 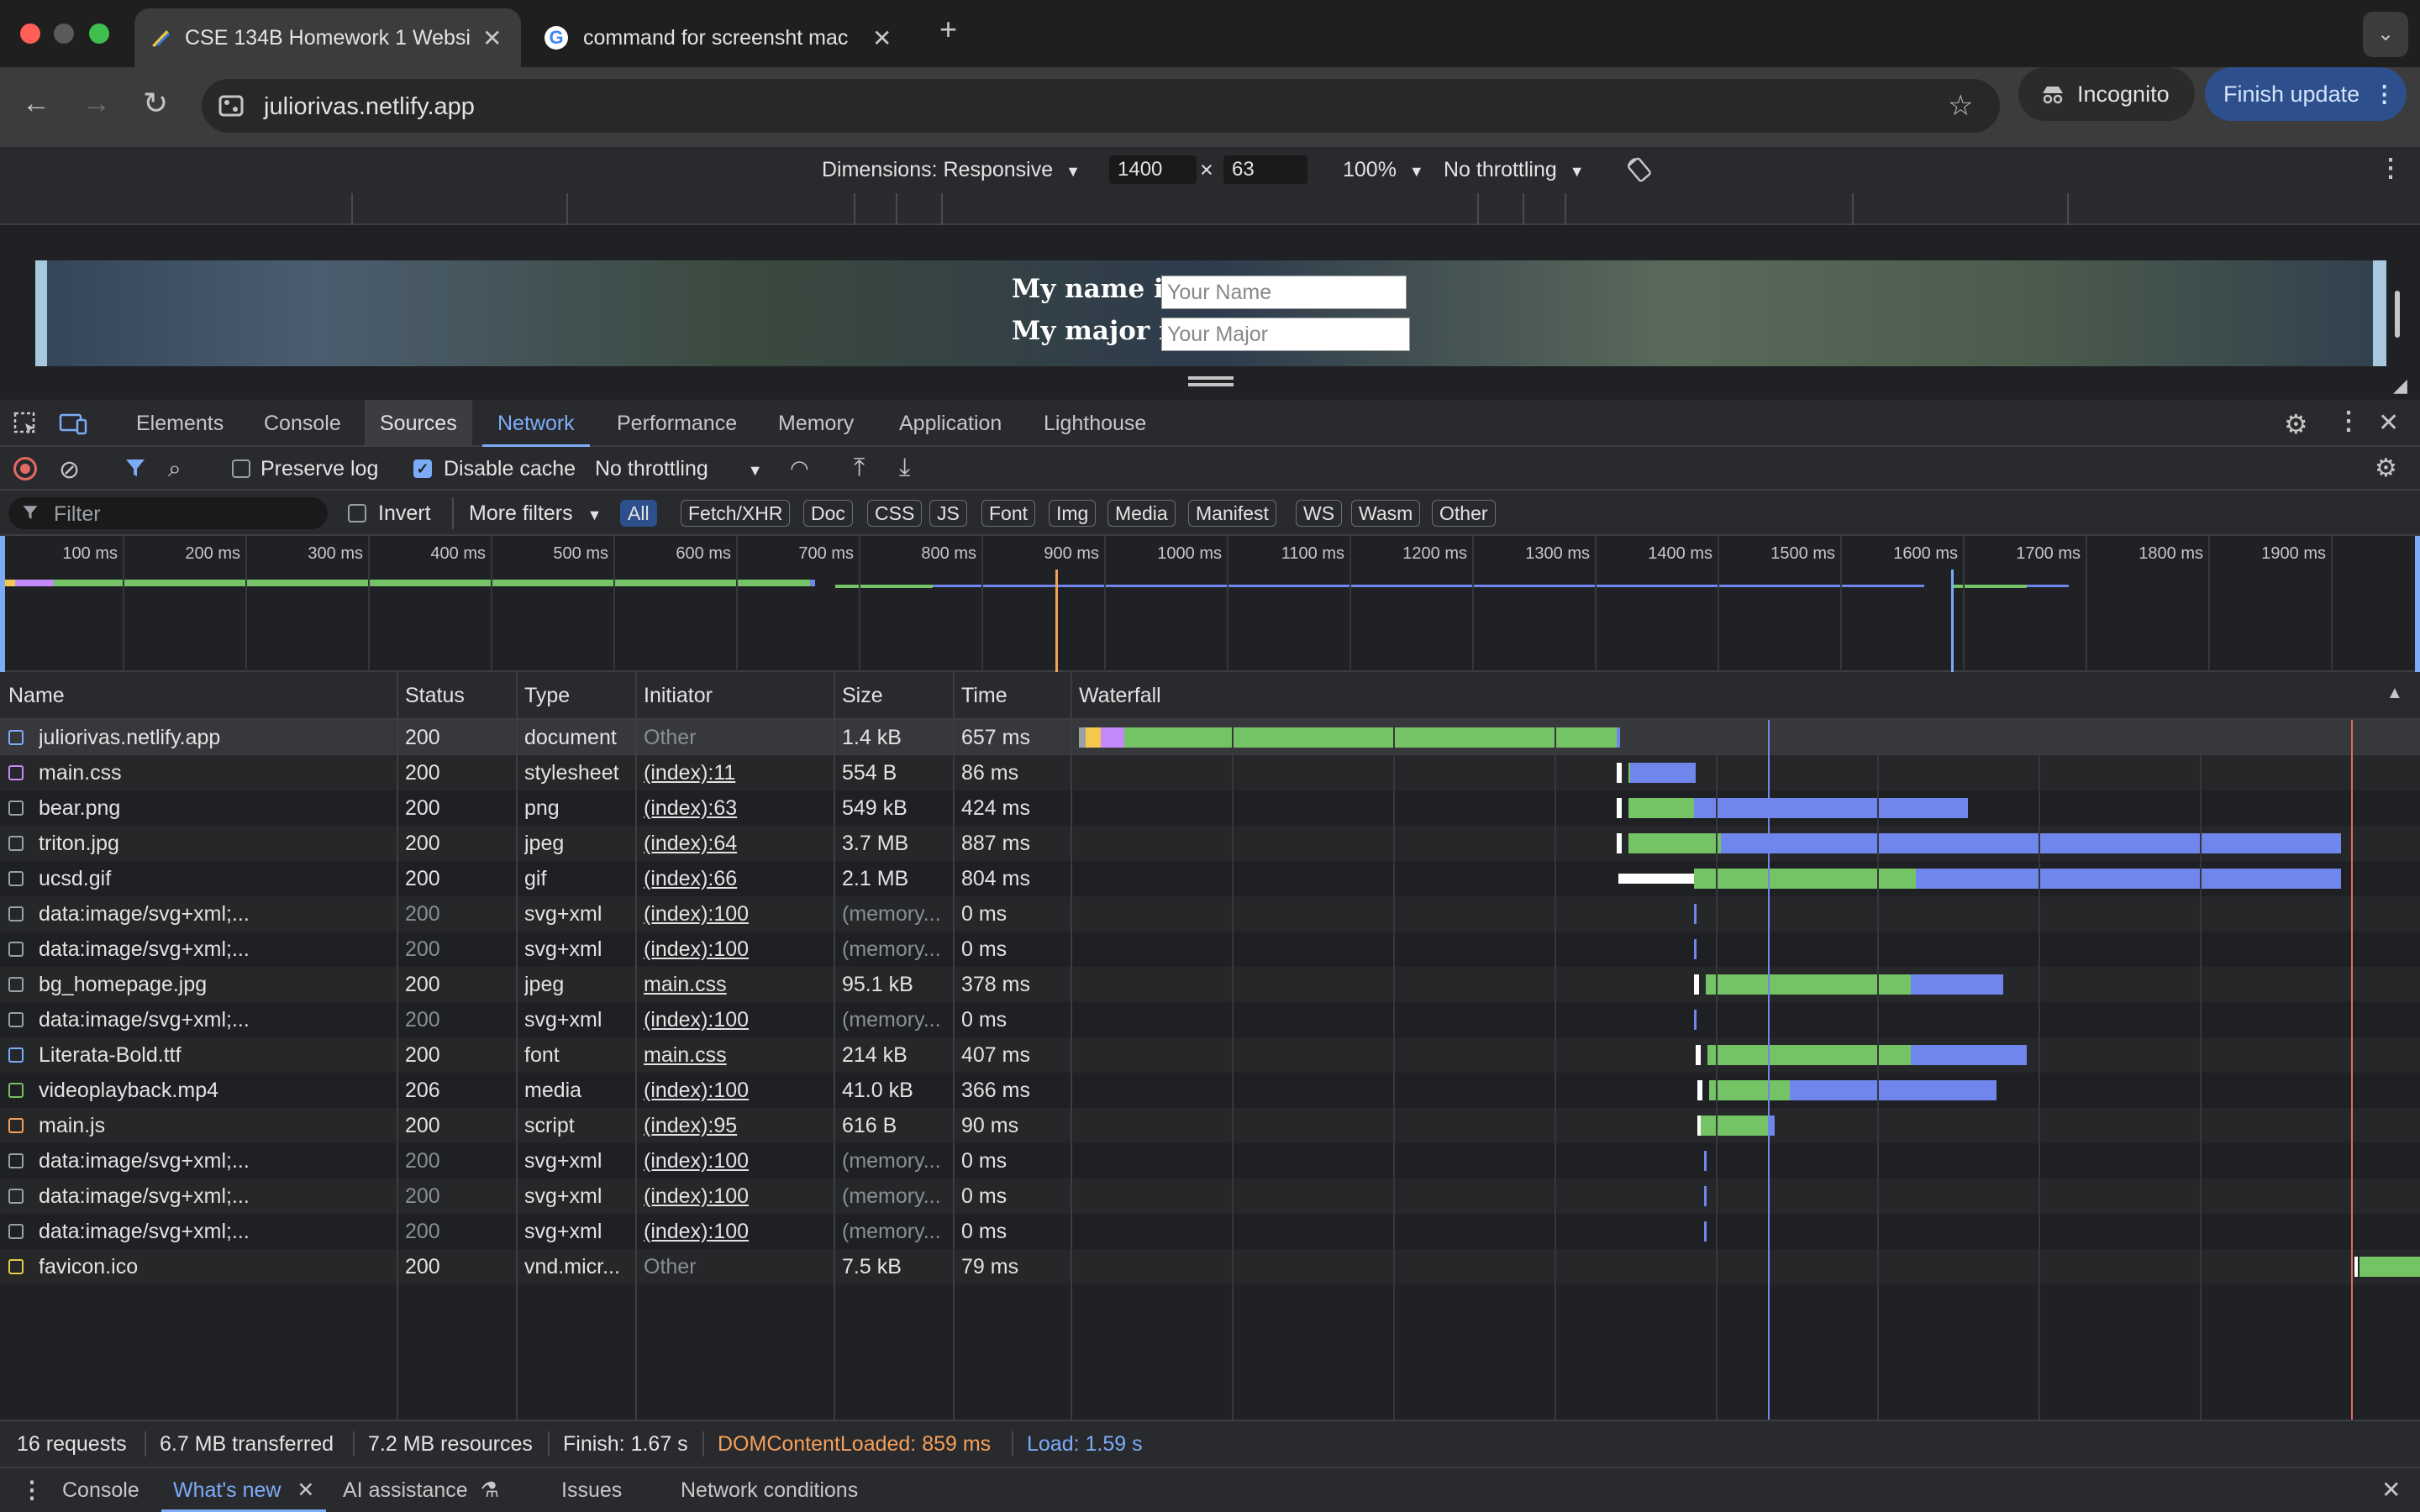 I want to click on tab-console: Console, so click(x=302, y=423).